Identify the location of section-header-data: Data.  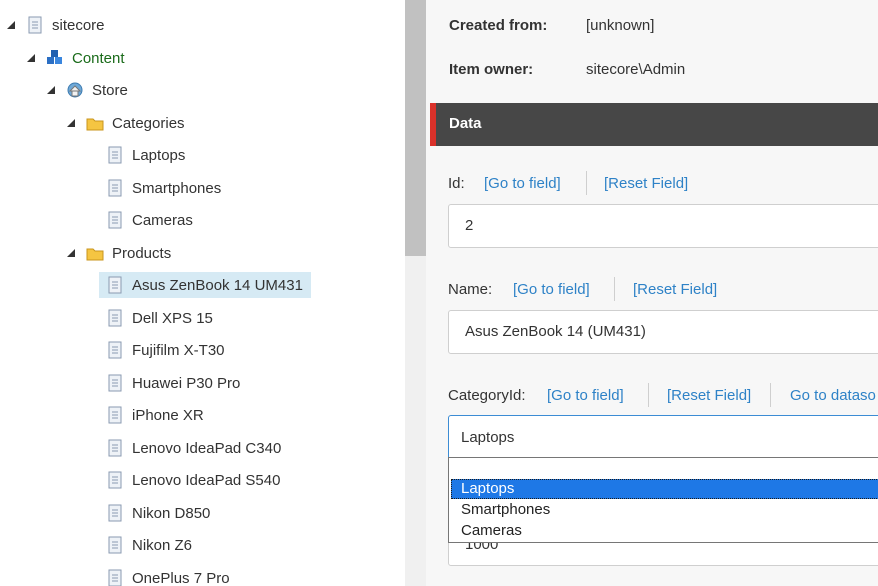
(654, 124).